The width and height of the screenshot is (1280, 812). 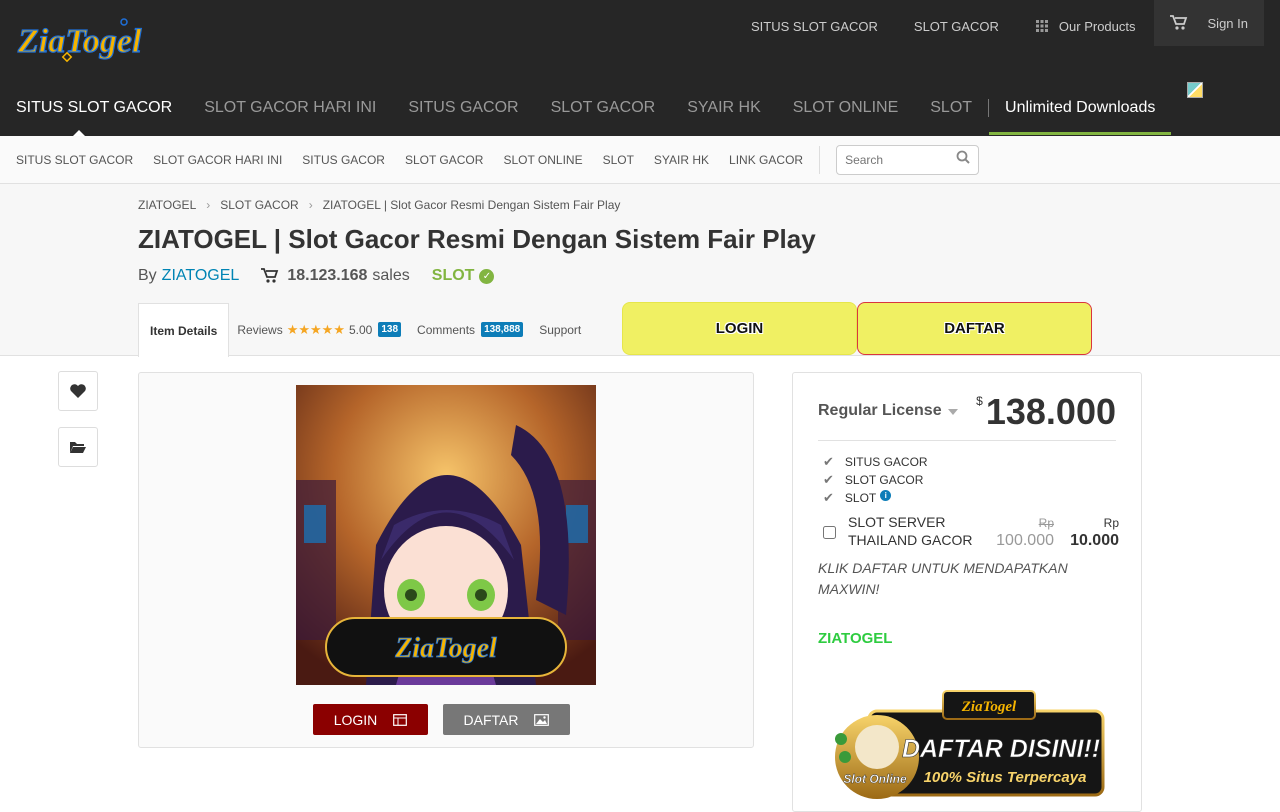 What do you see at coordinates (400, 719) in the screenshot?
I see `layout-icon` at bounding box center [400, 719].